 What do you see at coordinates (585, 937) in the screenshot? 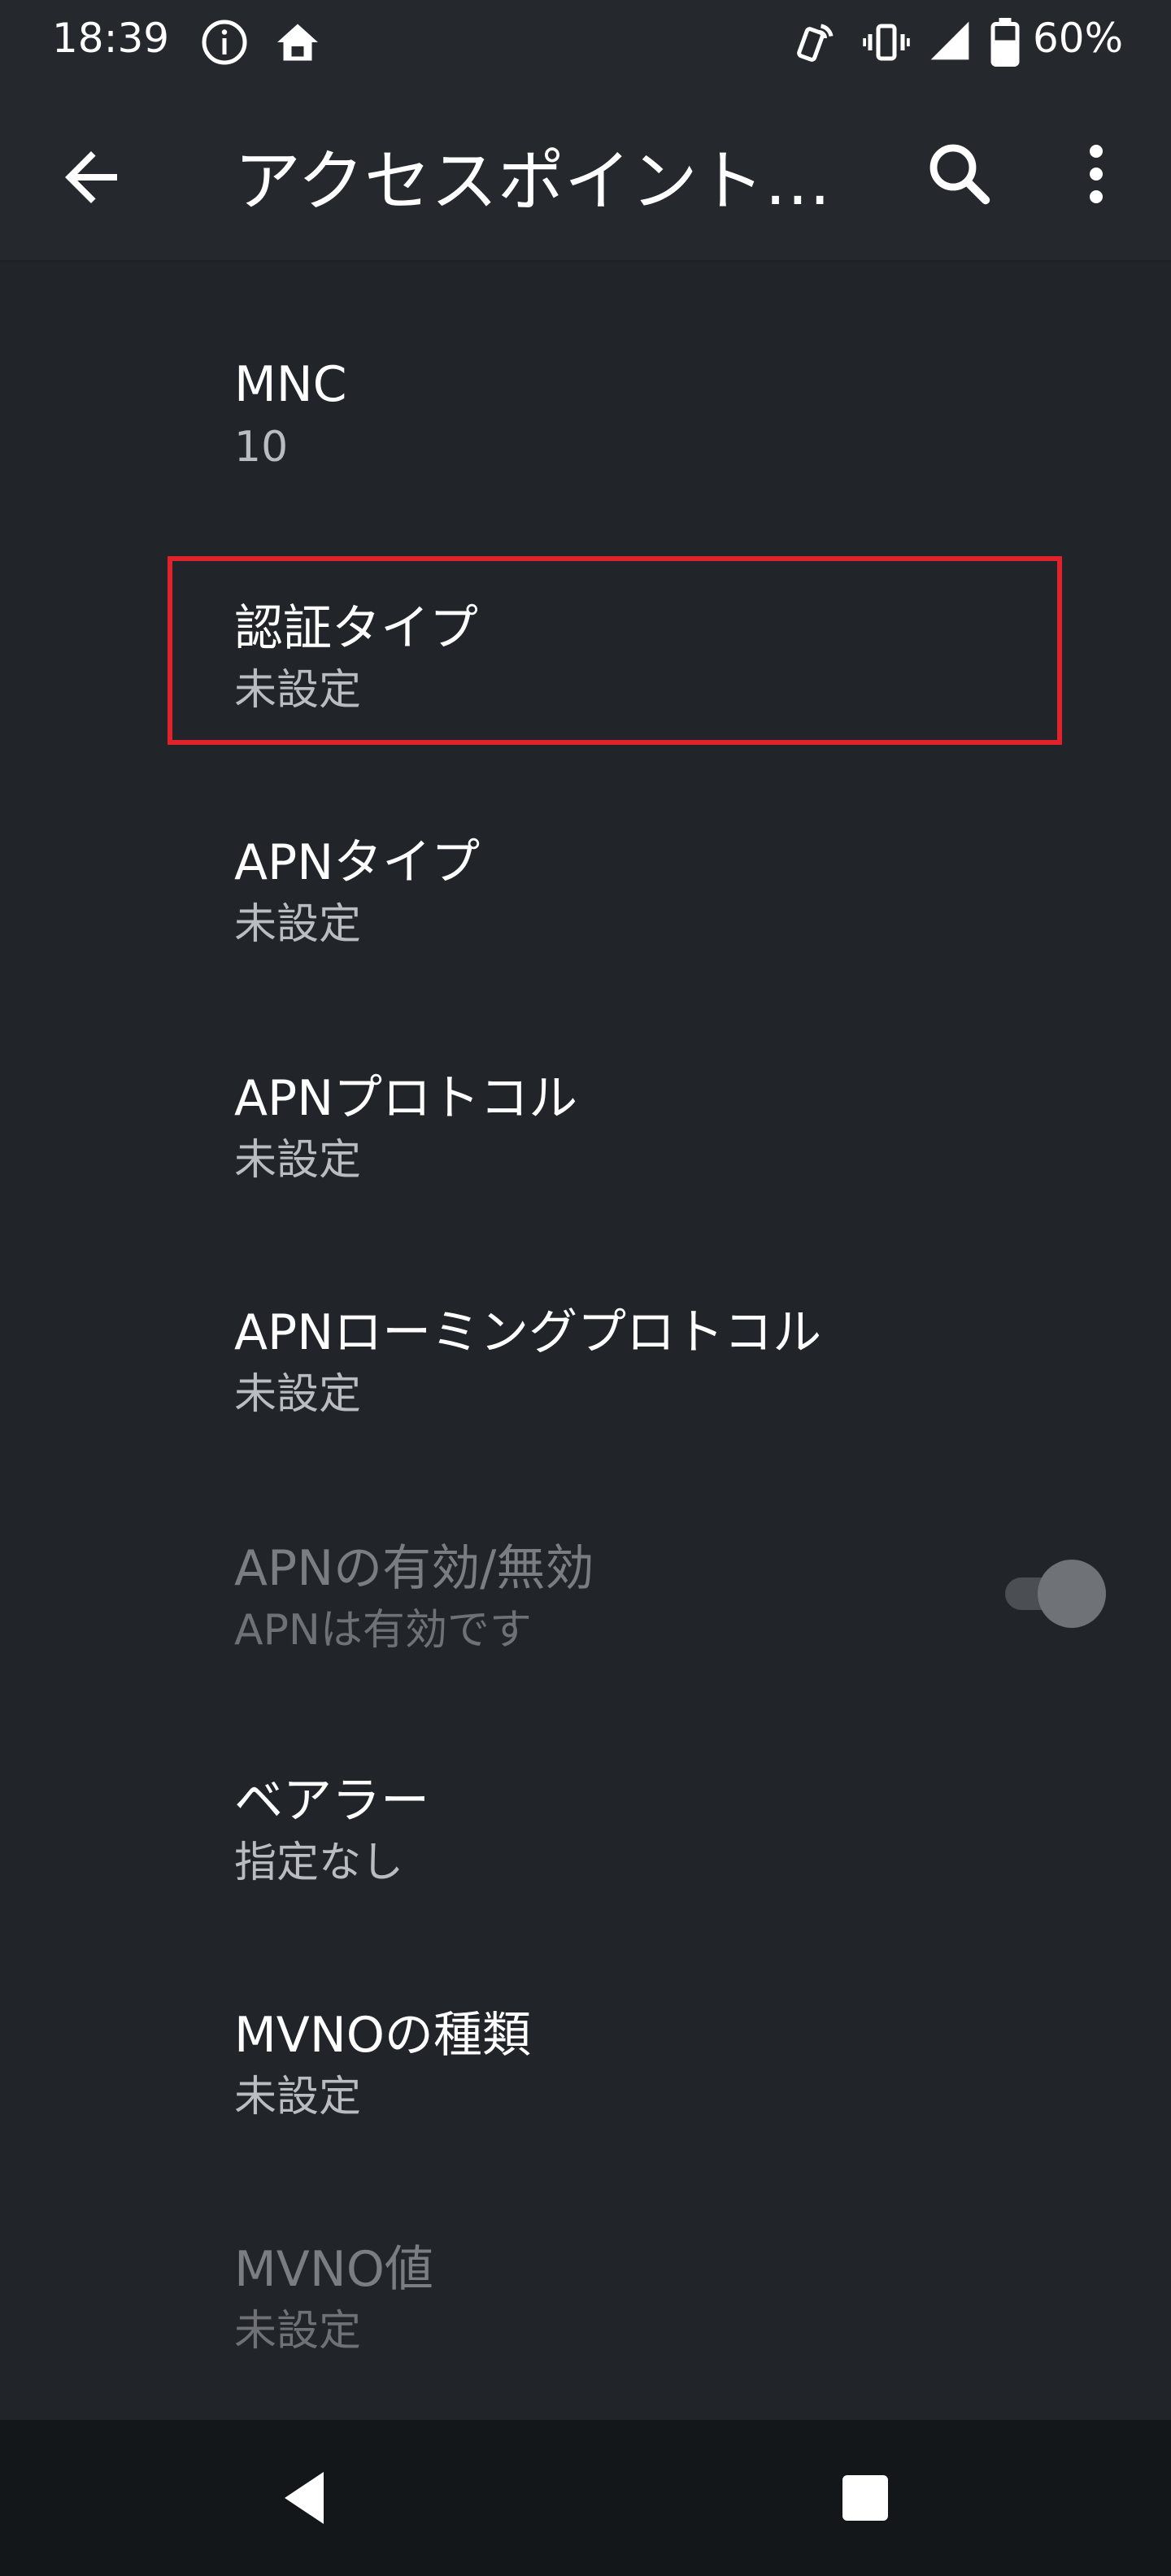
I see `setting-apn-type: APNタイプ 未設定` at bounding box center [585, 937].